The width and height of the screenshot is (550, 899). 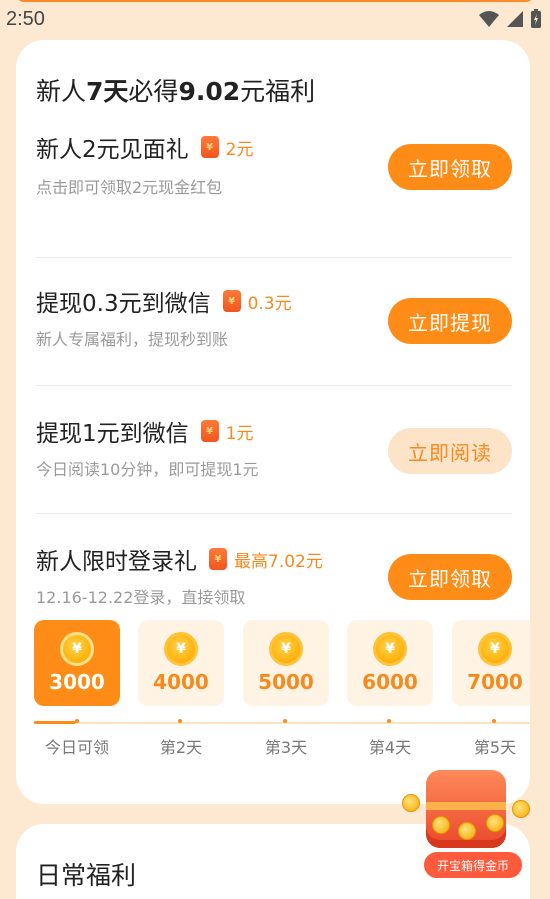 I want to click on timeline-progress, so click(x=55, y=722).